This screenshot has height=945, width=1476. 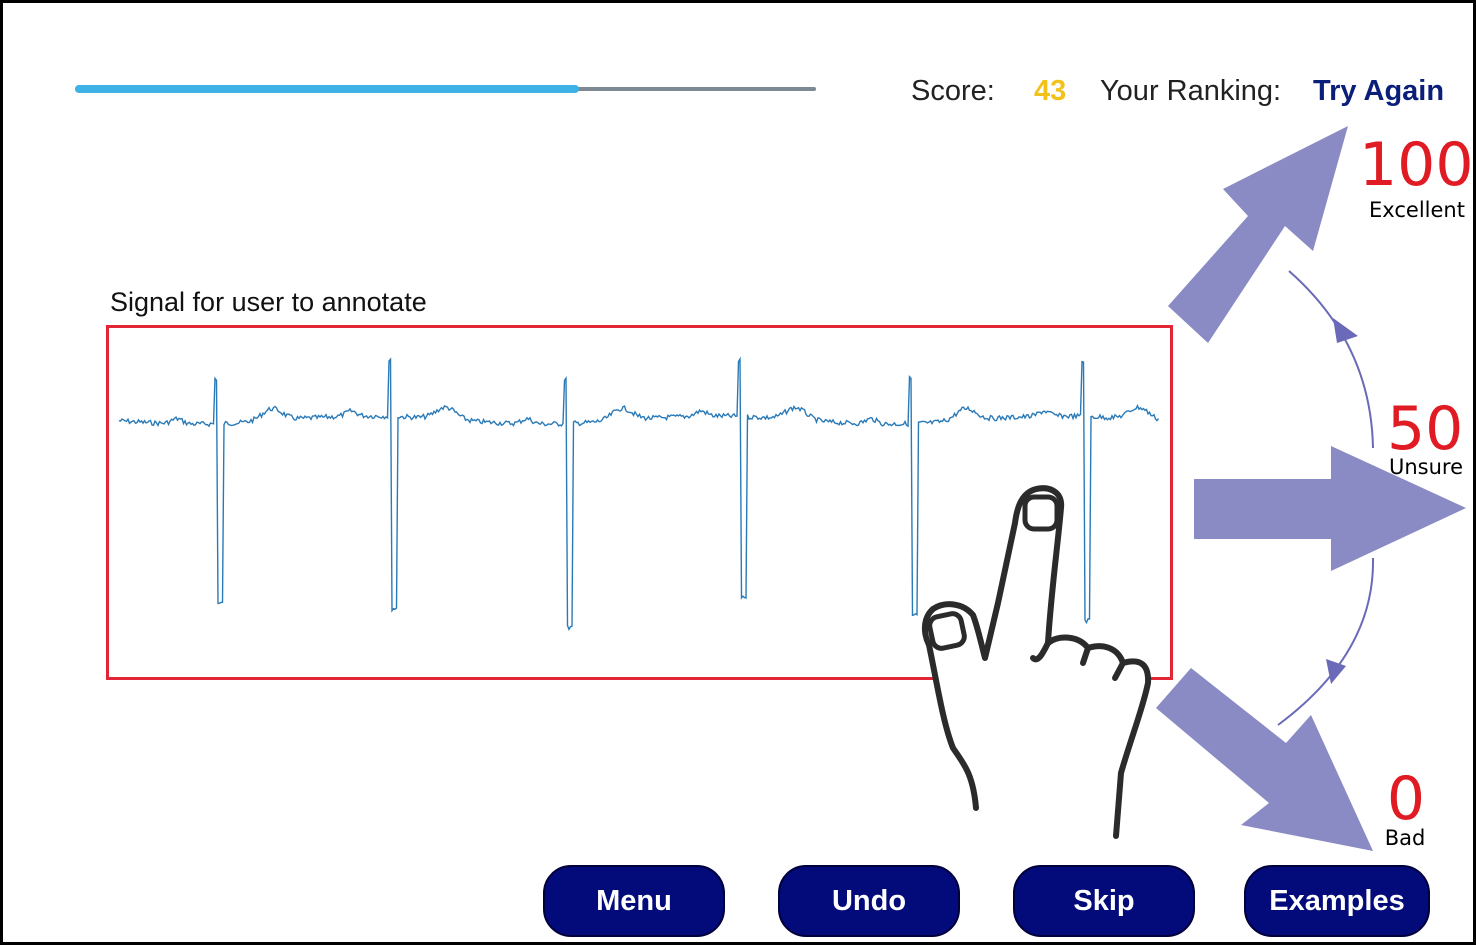 I want to click on rating-value-bad: 0, so click(x=1406, y=799).